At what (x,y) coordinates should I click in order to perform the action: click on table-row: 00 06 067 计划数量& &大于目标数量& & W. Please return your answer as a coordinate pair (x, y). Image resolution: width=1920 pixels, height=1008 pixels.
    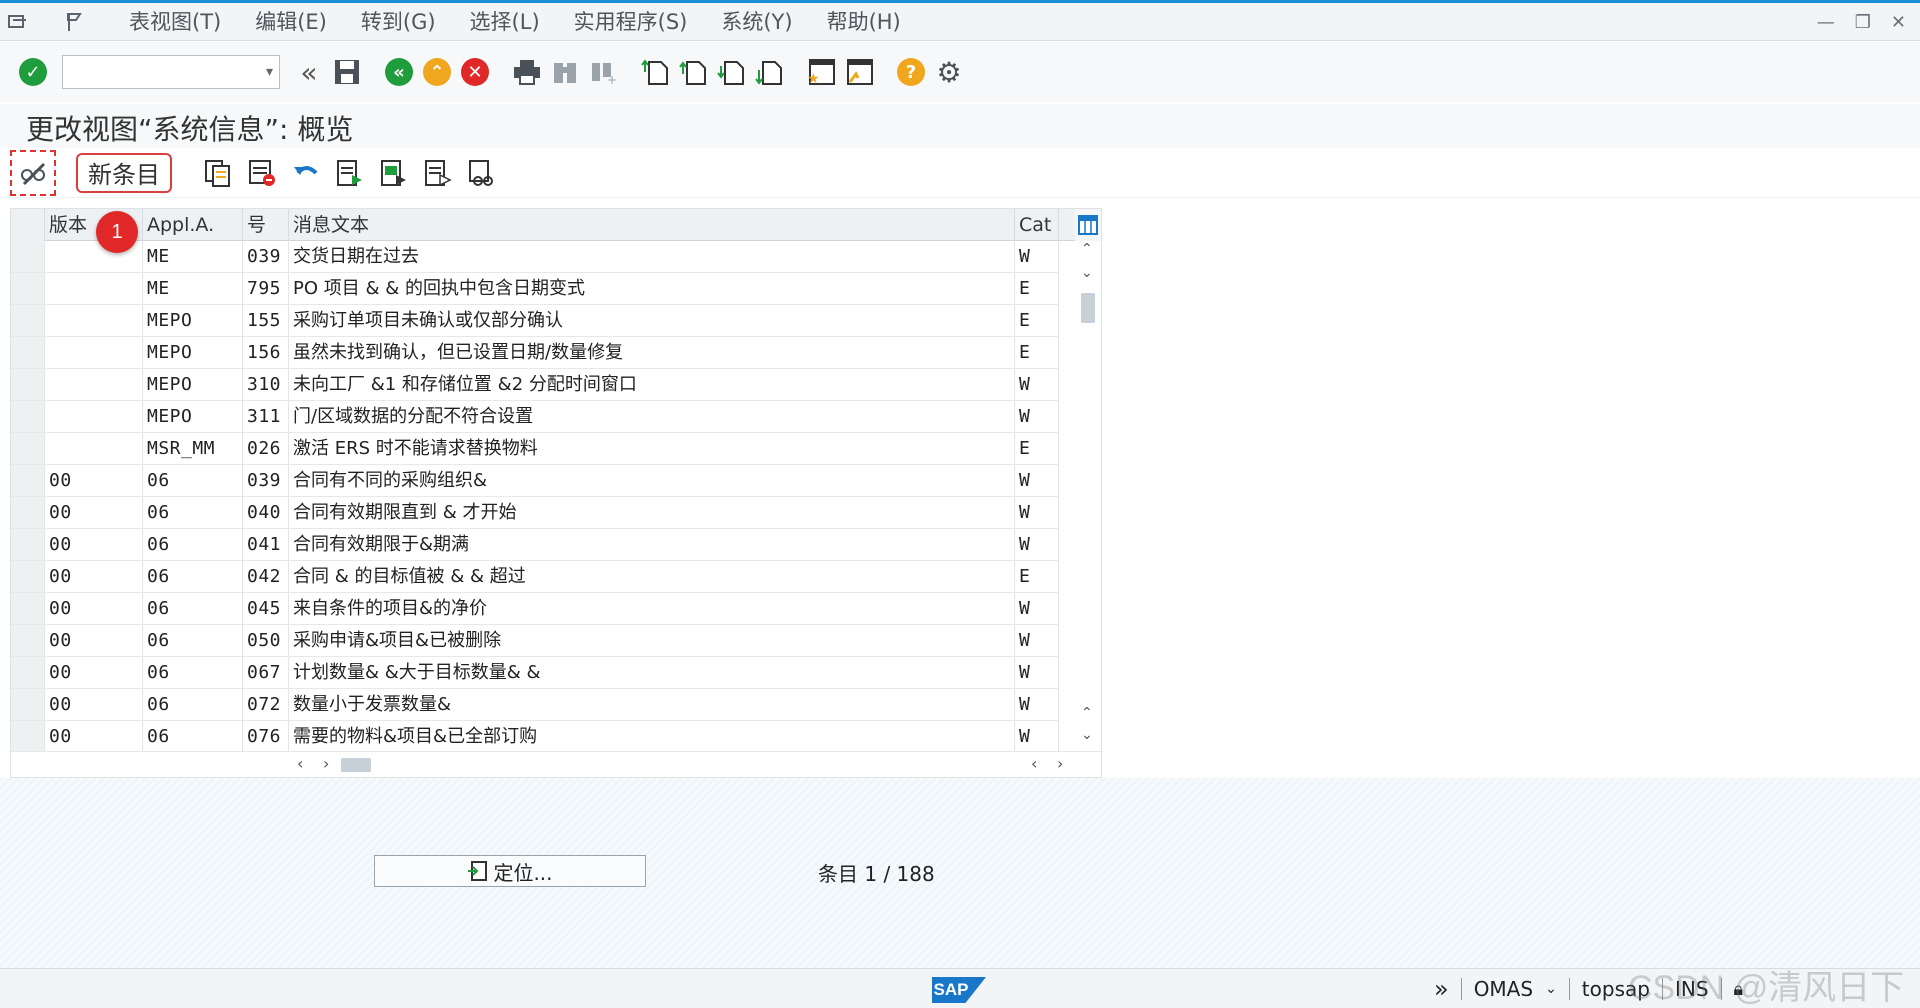
    Looking at the image, I should click on (535, 673).